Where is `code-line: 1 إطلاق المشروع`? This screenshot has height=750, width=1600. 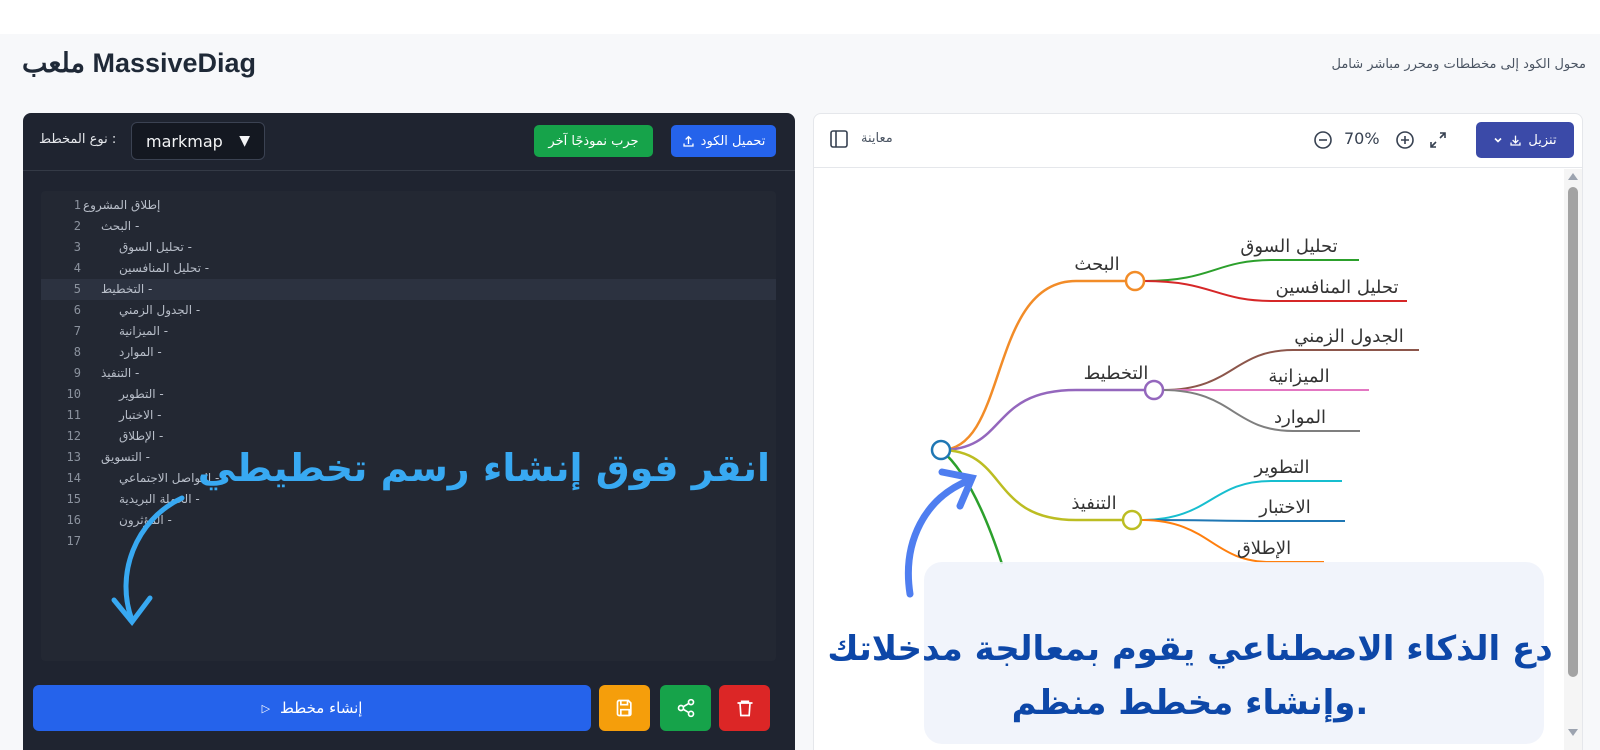
code-line: 1 إطلاق المشروع is located at coordinates (408, 205).